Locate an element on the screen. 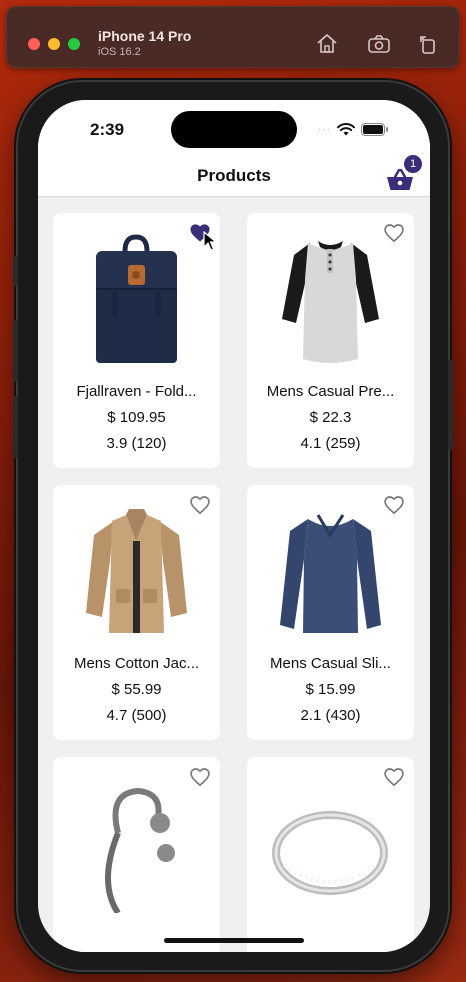  nav-bar: Products 1 is located at coordinates (234, 176).